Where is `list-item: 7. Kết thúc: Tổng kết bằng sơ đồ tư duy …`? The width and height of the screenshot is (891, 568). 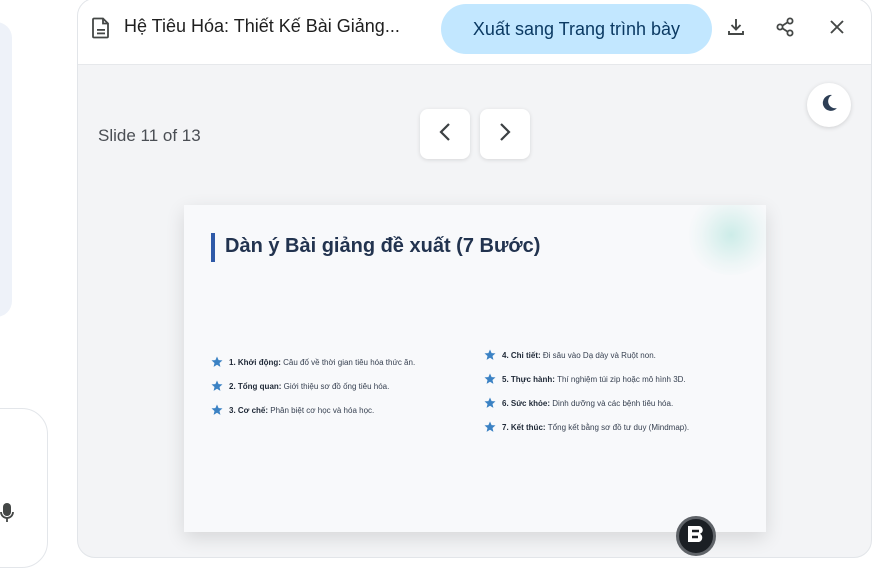
list-item: 7. Kết thúc: Tổng kết bằng sơ đồ tư duy … is located at coordinates (586, 427).